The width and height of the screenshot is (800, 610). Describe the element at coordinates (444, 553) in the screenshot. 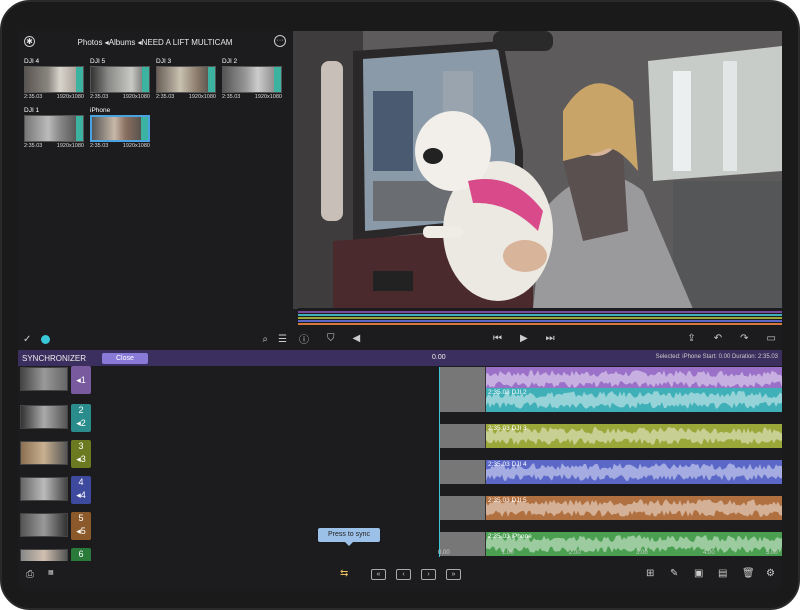

I see `ruler-tick-label: 0.00` at that location.